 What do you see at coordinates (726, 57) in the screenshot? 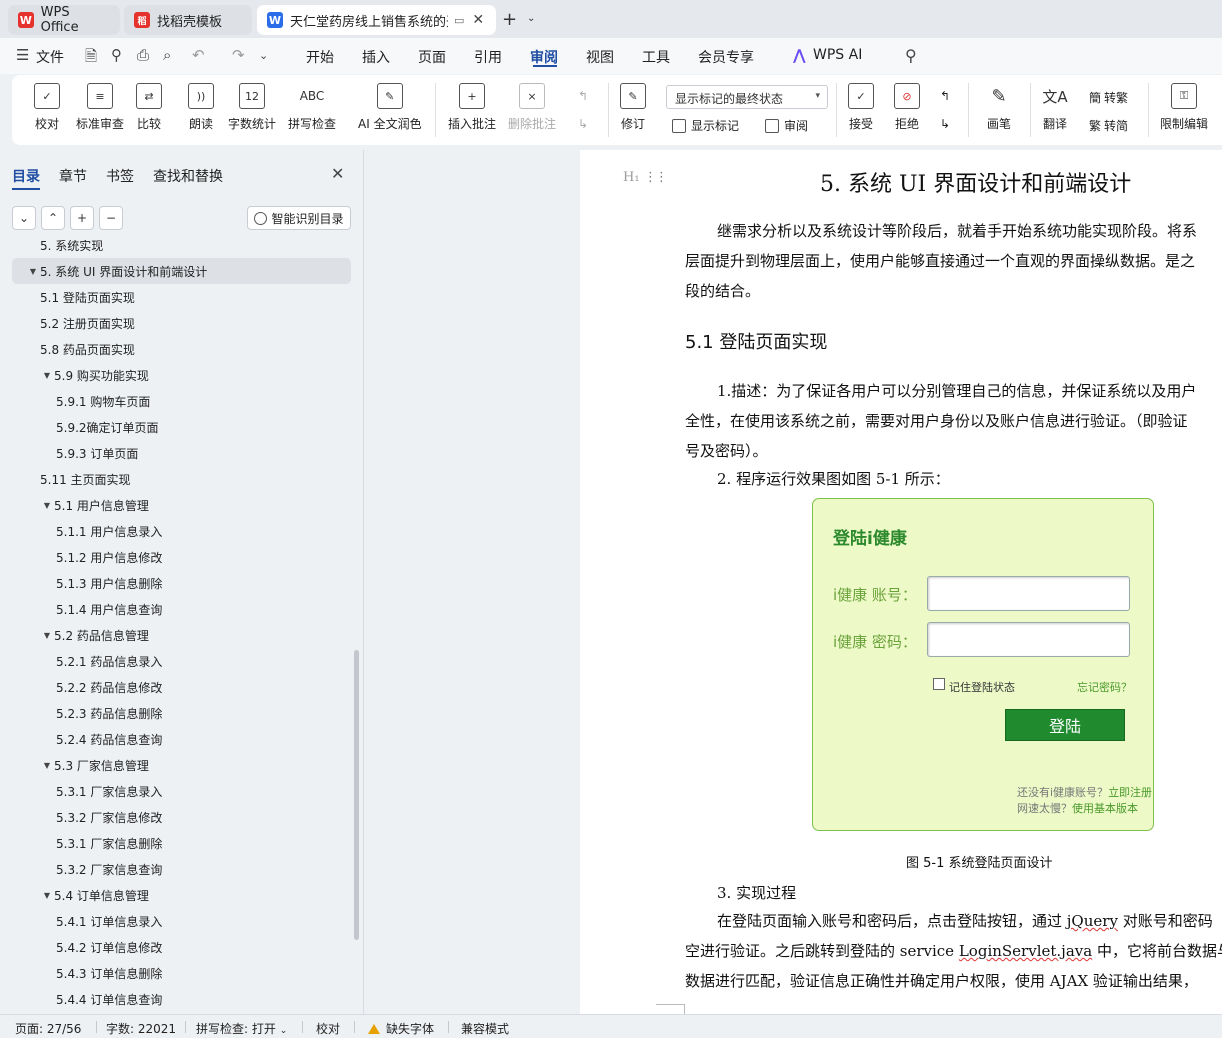
I see `menu-member: 会员专享` at bounding box center [726, 57].